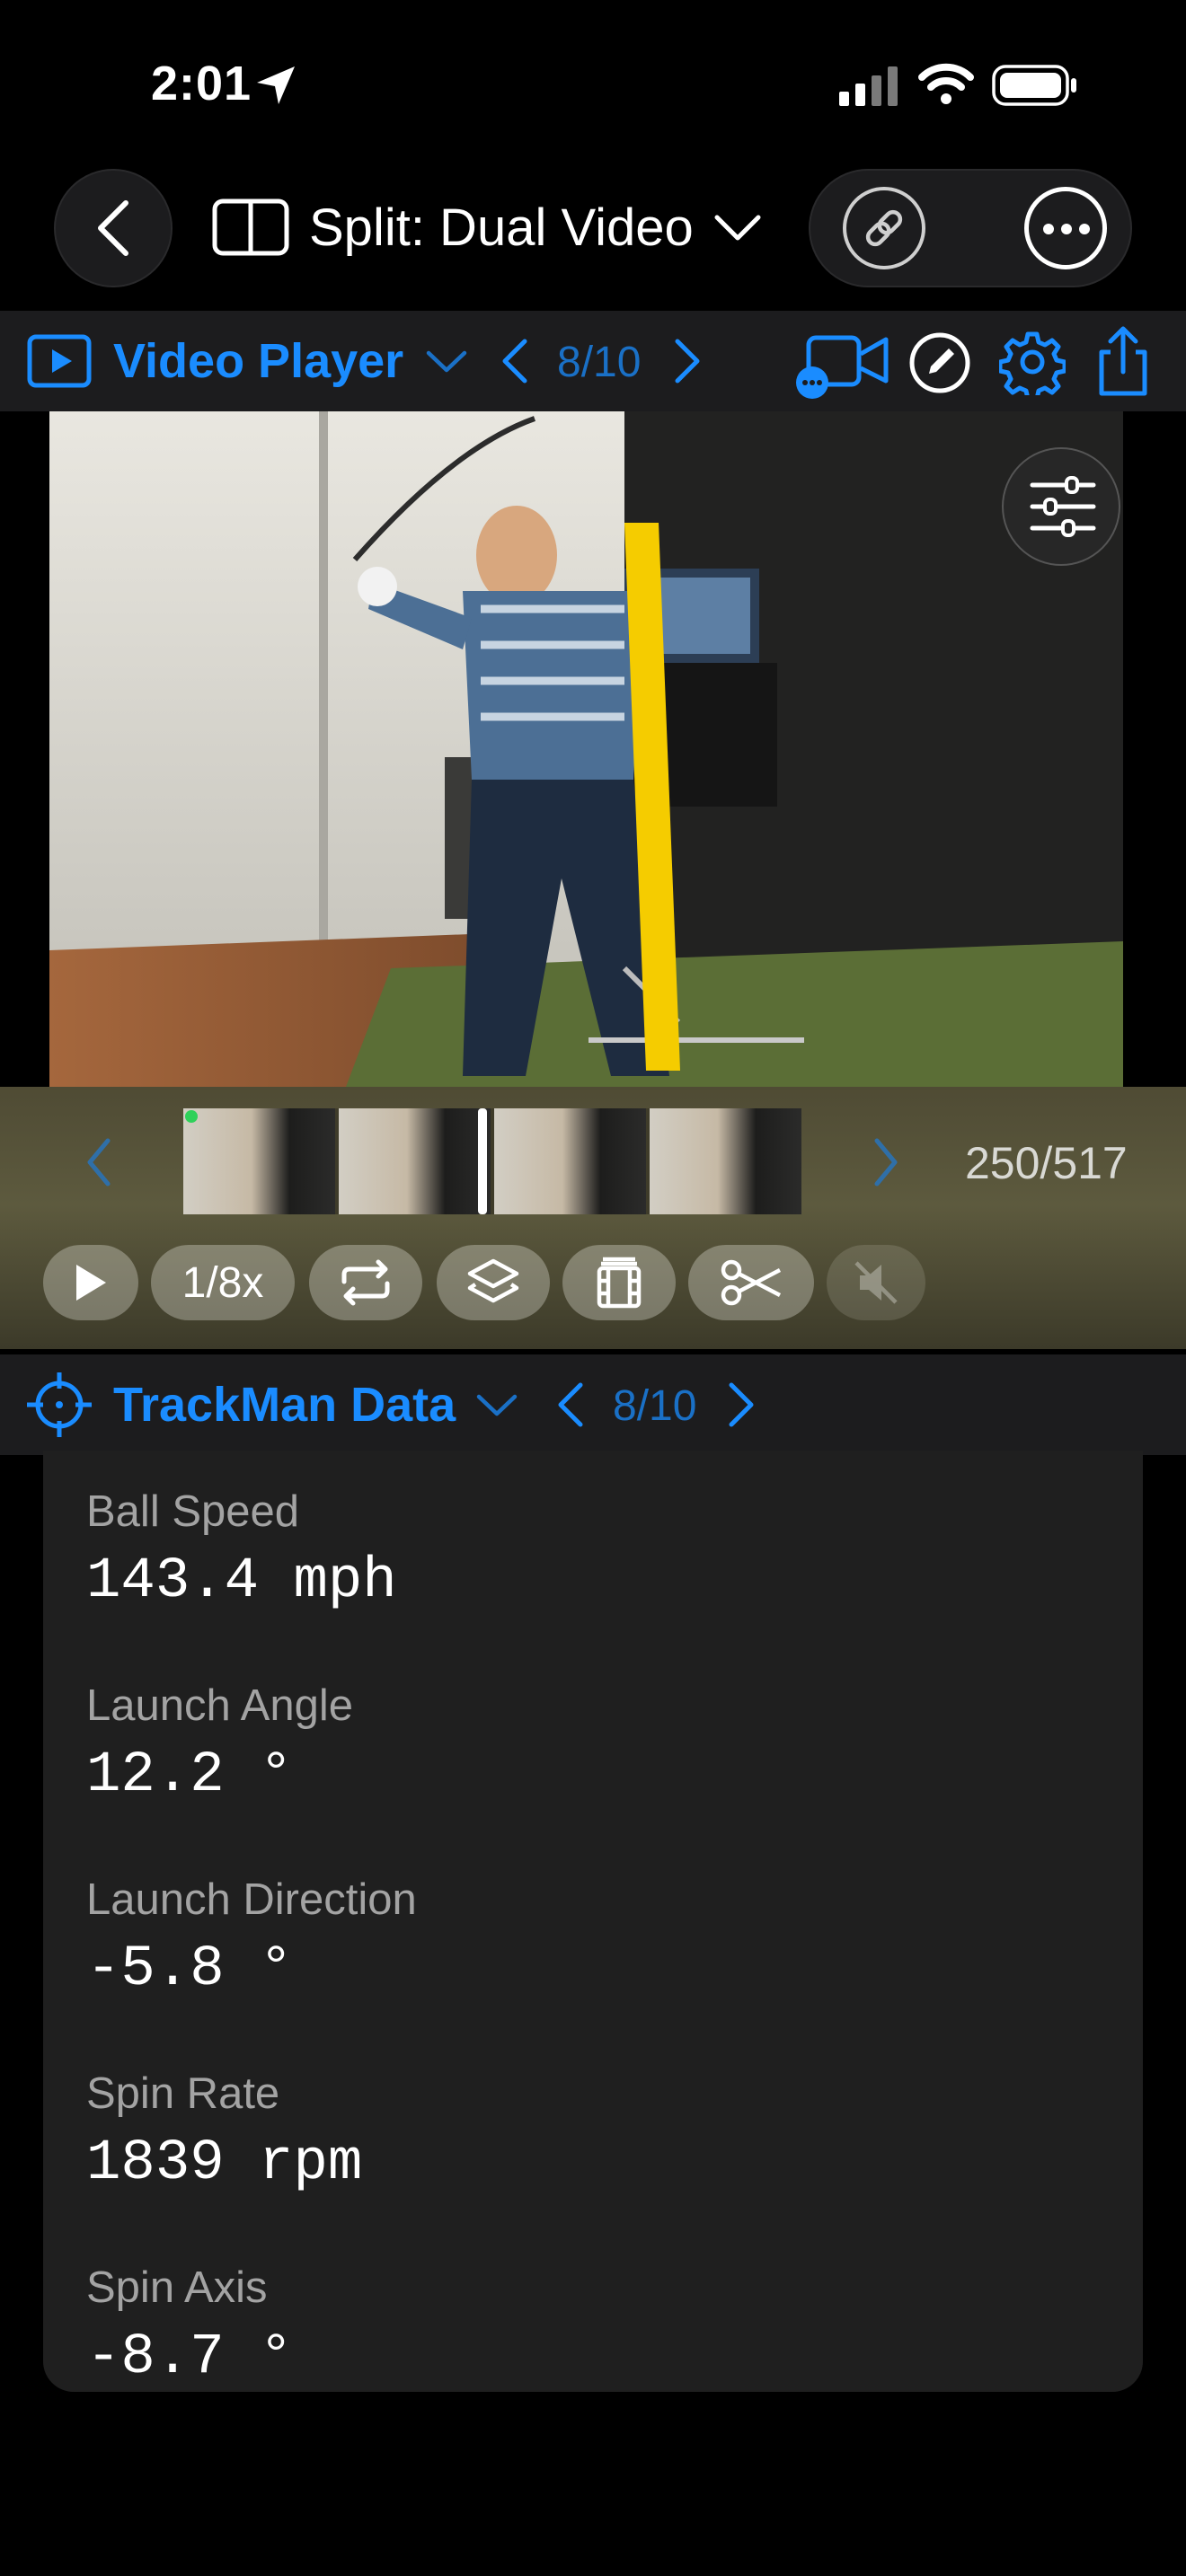 The image size is (1186, 2576). Describe the element at coordinates (946, 83) in the screenshot. I see `wifi-icon` at that location.